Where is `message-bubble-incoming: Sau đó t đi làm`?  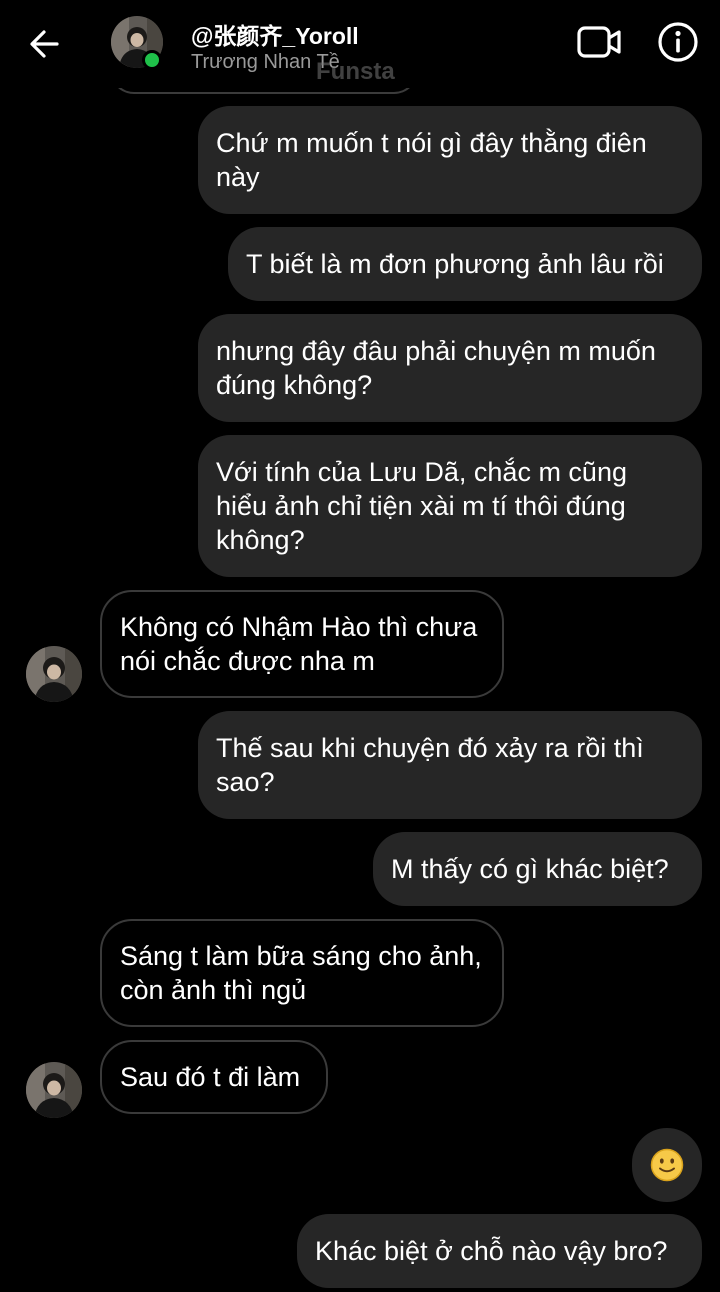 message-bubble-incoming: Sau đó t đi làm is located at coordinates (214, 1077).